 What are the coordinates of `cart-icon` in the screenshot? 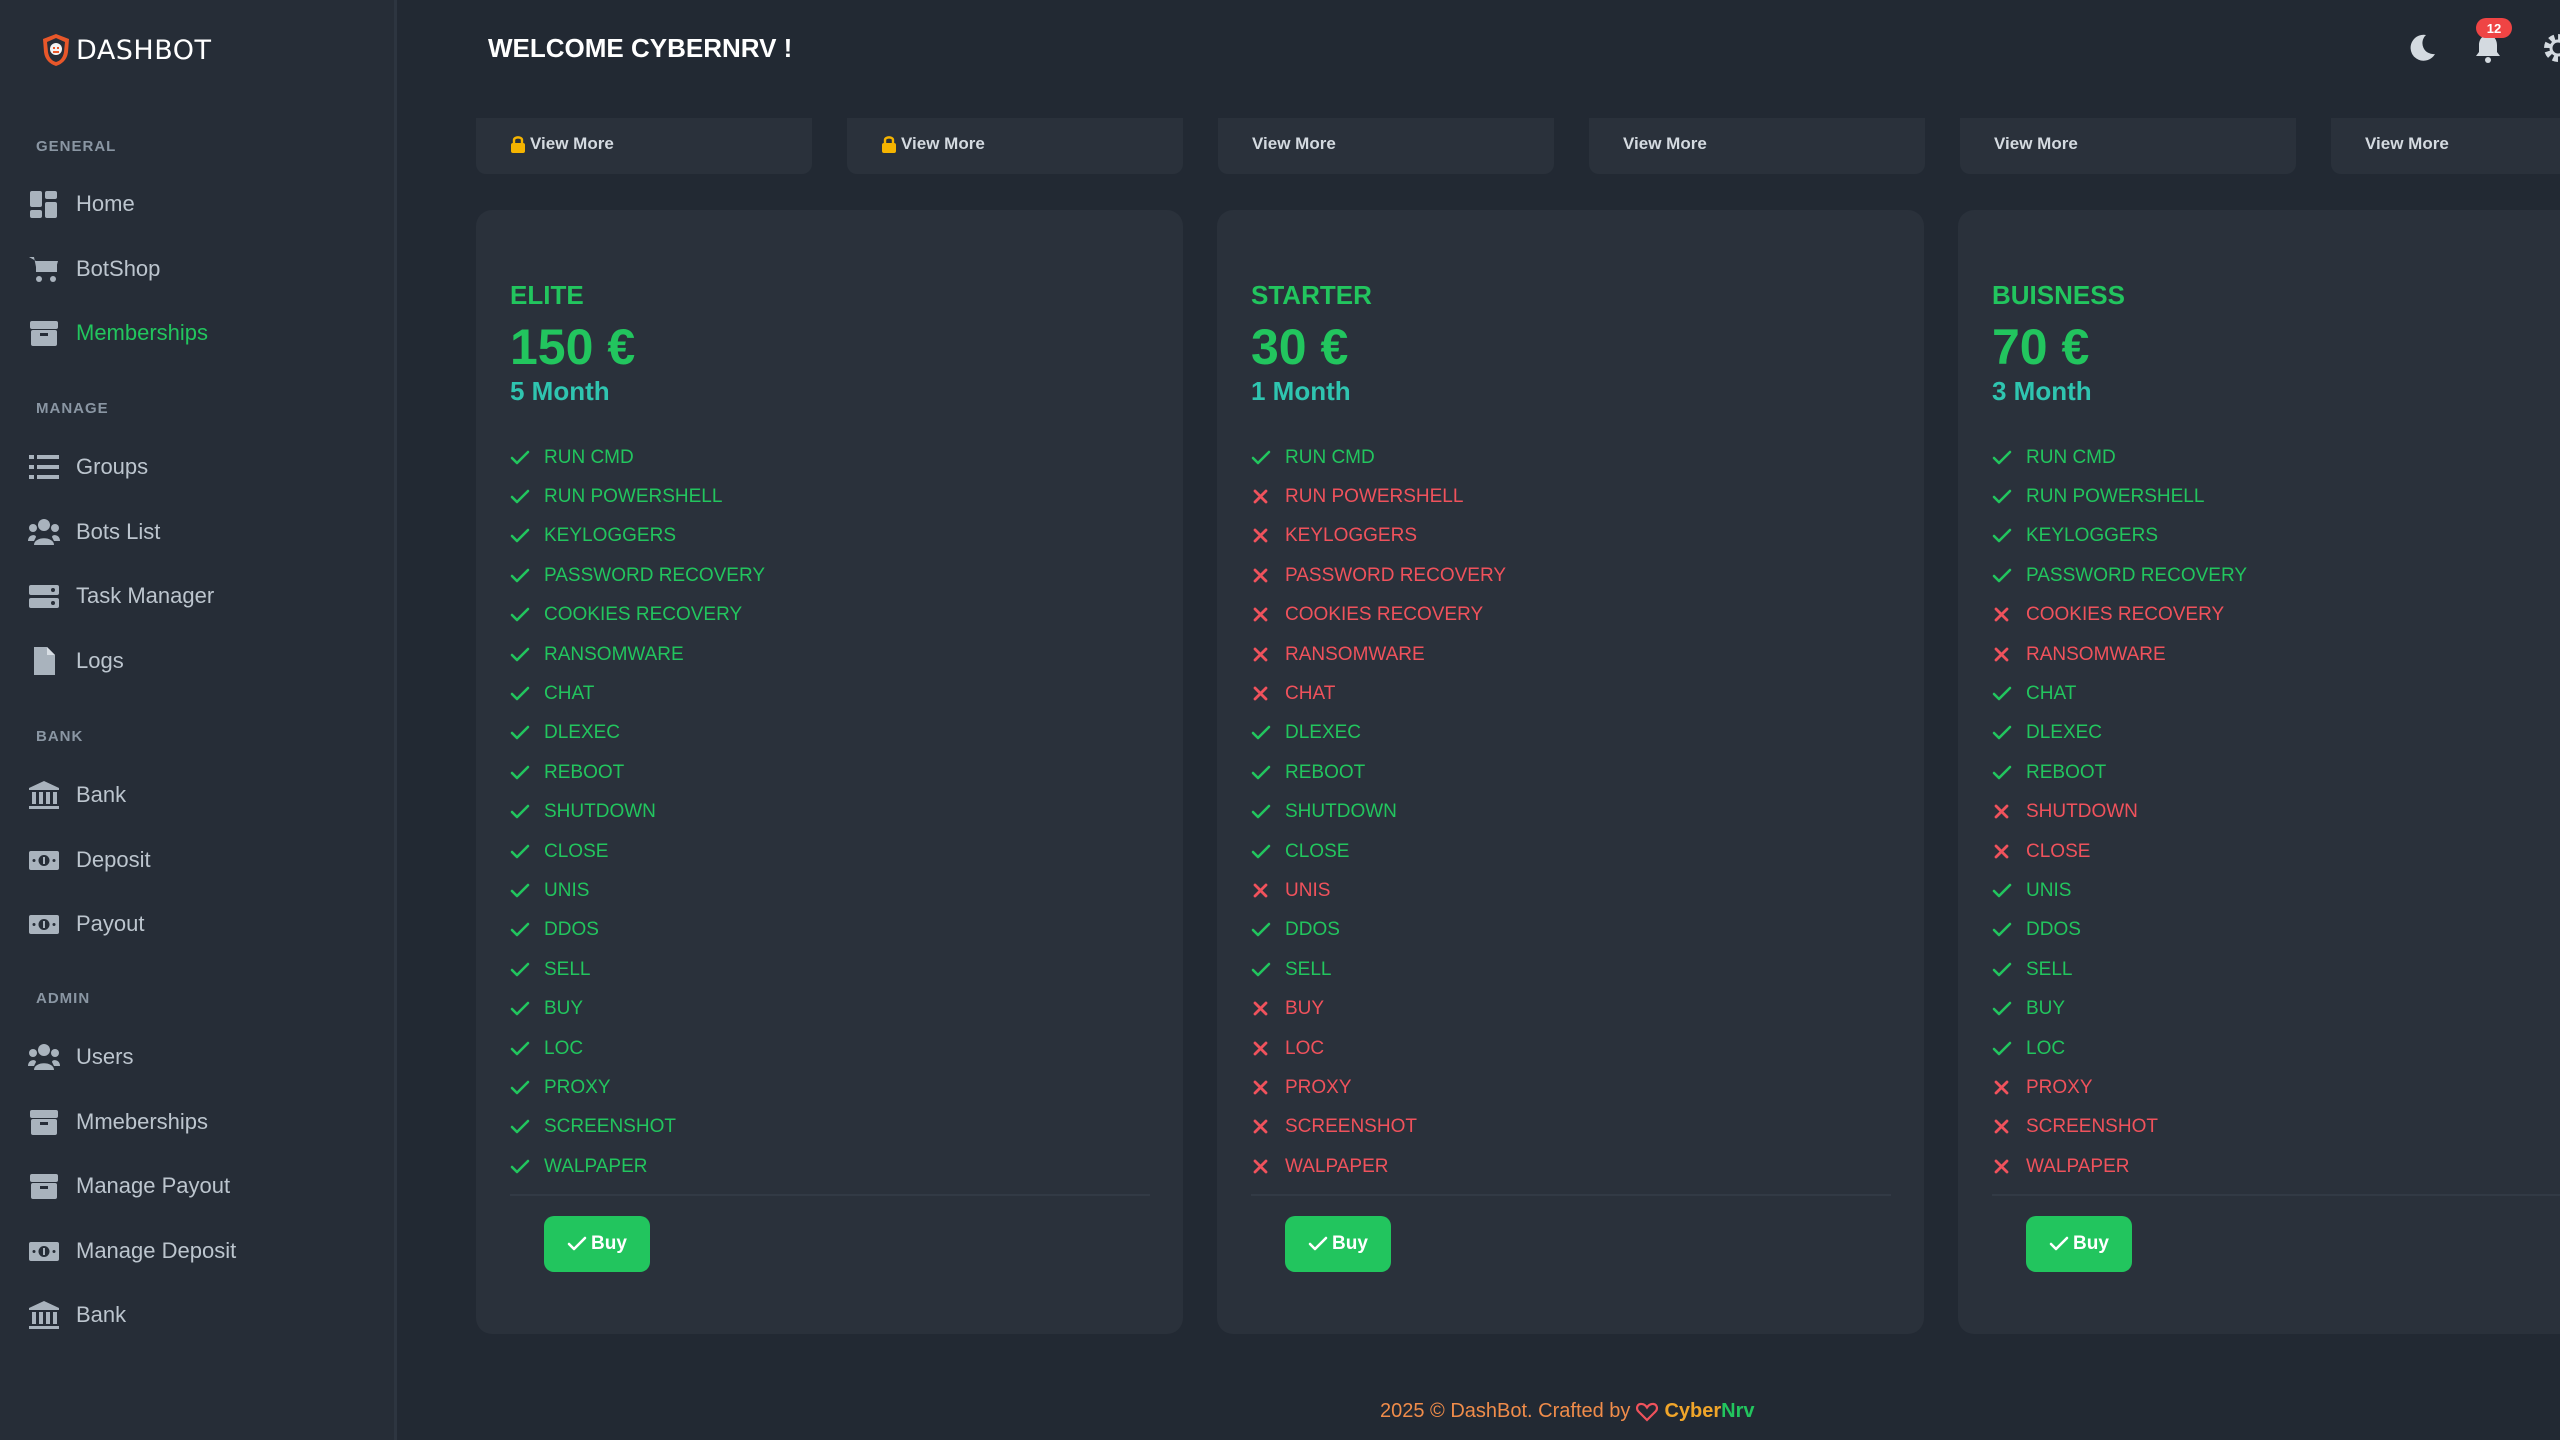 It's located at (43, 269).